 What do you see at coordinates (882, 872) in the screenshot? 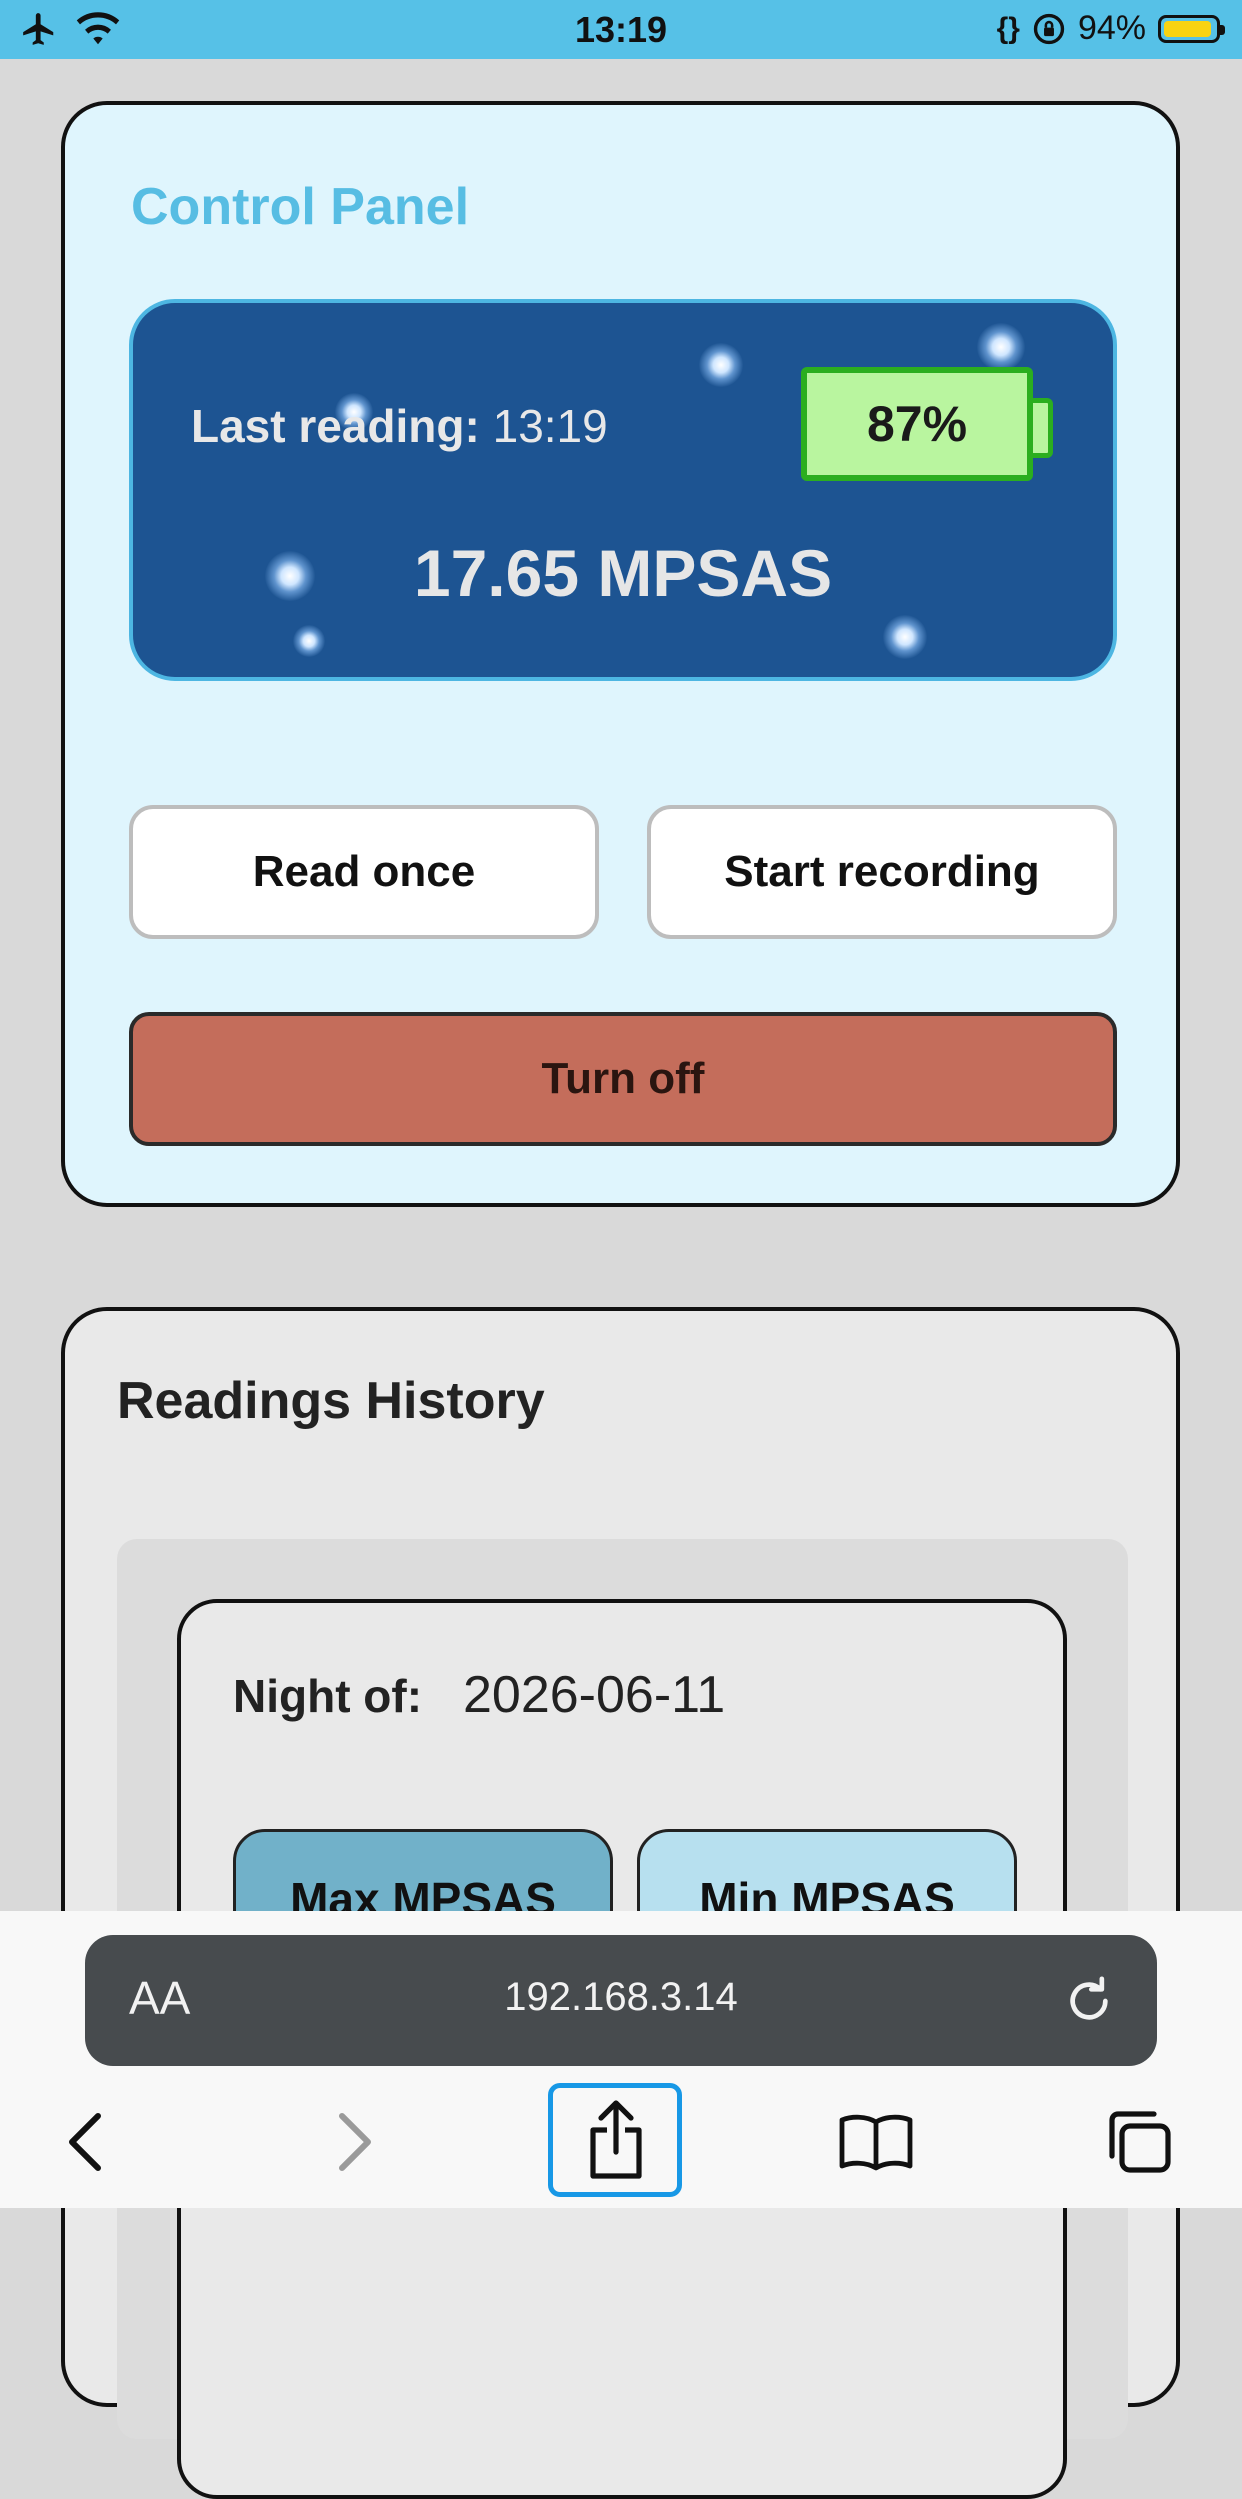
I see `start-recording-button: Start recording` at bounding box center [882, 872].